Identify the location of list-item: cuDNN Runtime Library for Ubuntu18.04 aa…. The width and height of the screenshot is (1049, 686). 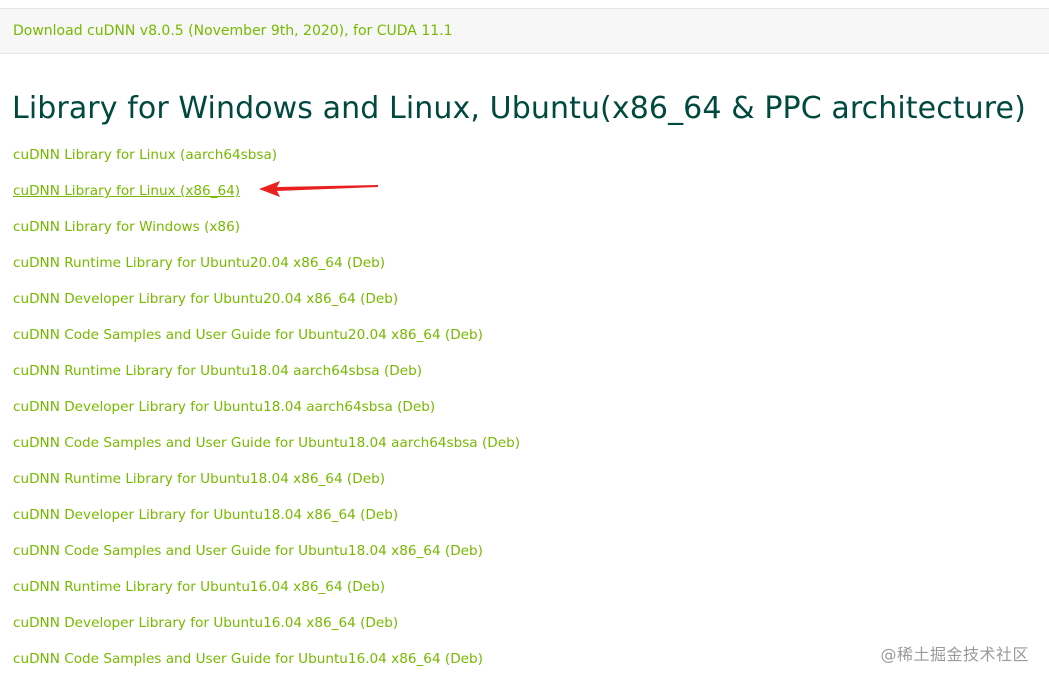
(266, 378).